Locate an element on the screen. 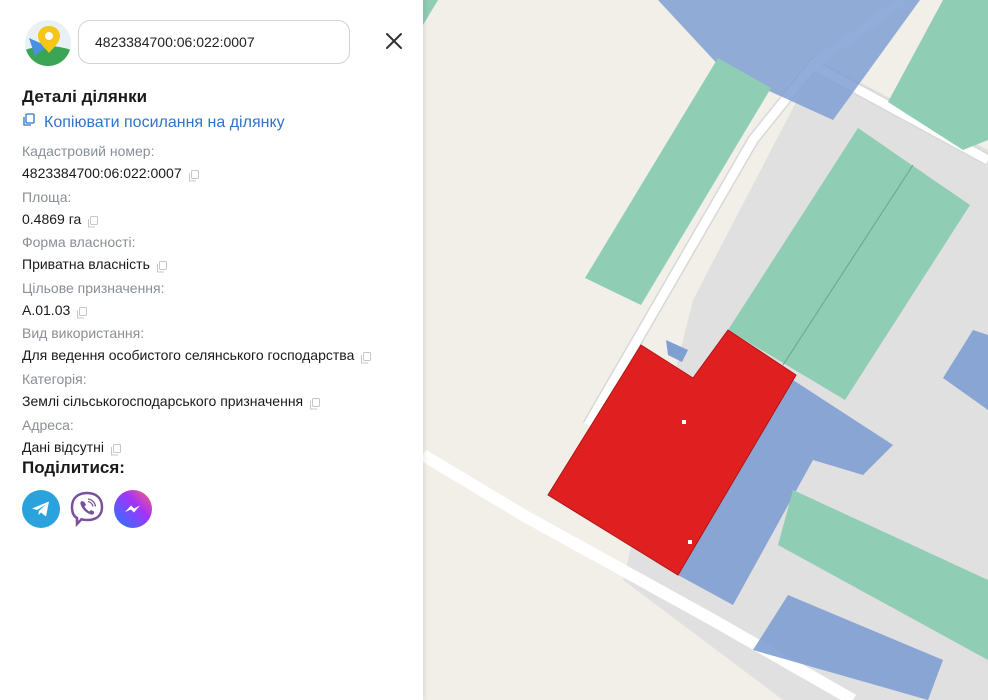  map-parcel-green is located at coordinates (430, 12).